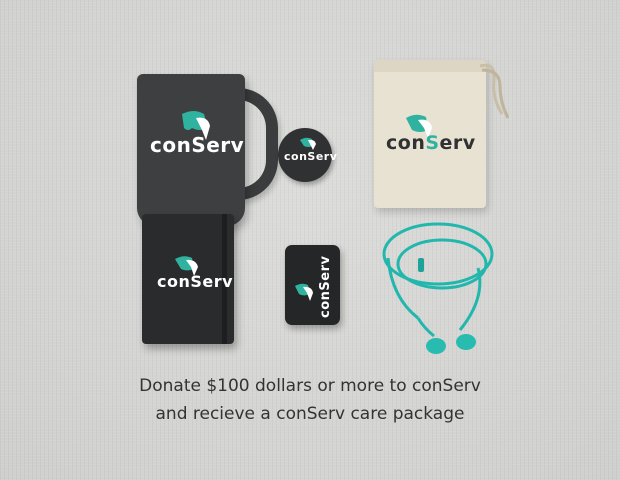 This screenshot has width=620, height=480. Describe the element at coordinates (494, 91) in the screenshot. I see `drawstring-icon` at that location.